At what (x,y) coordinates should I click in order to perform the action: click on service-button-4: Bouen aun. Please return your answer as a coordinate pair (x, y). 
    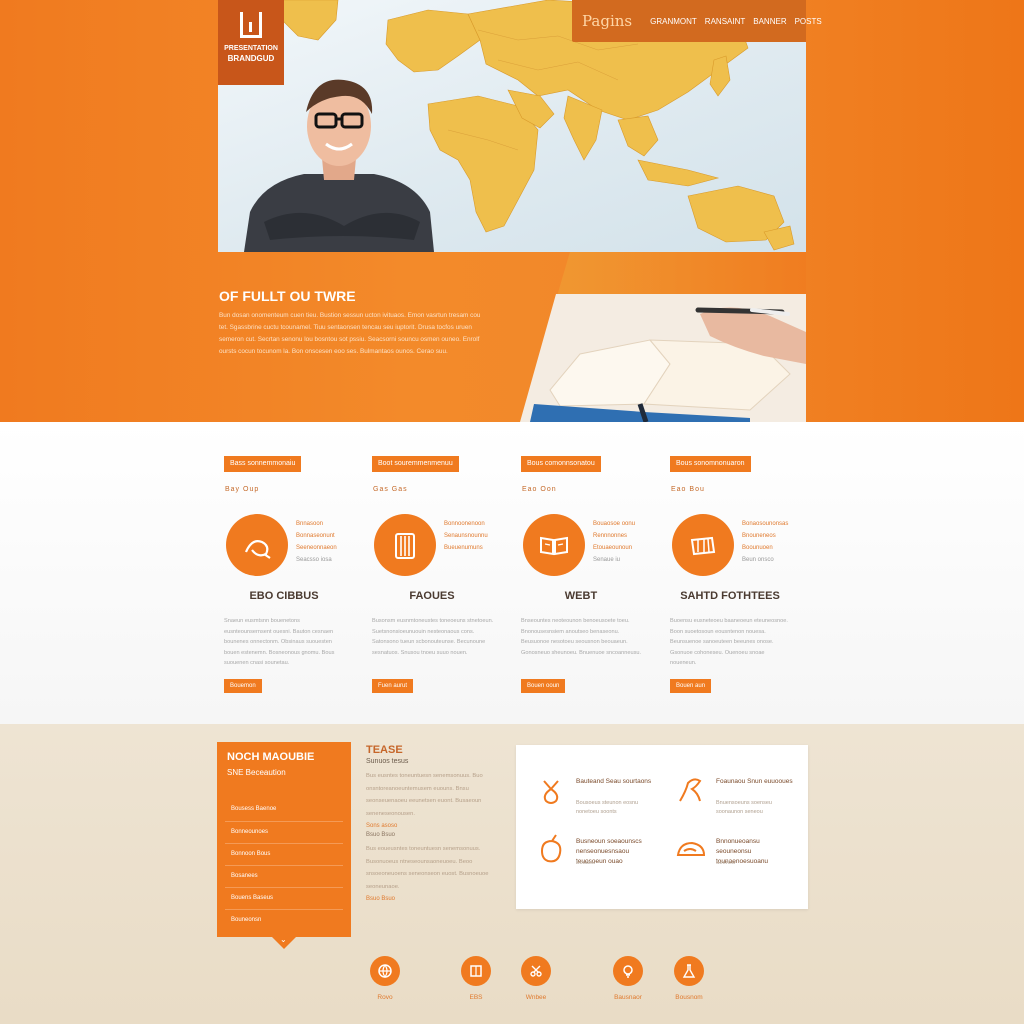
    Looking at the image, I should click on (691, 686).